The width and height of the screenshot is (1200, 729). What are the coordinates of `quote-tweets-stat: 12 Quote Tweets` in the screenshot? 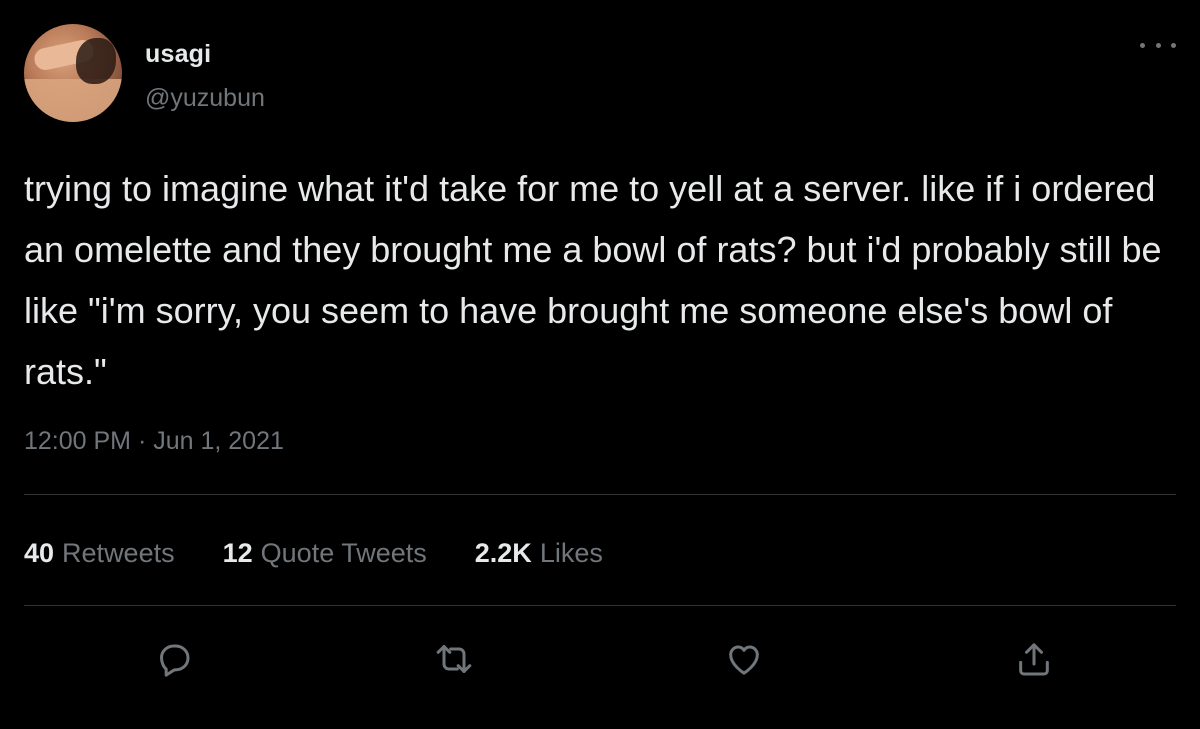 It's located at (325, 553).